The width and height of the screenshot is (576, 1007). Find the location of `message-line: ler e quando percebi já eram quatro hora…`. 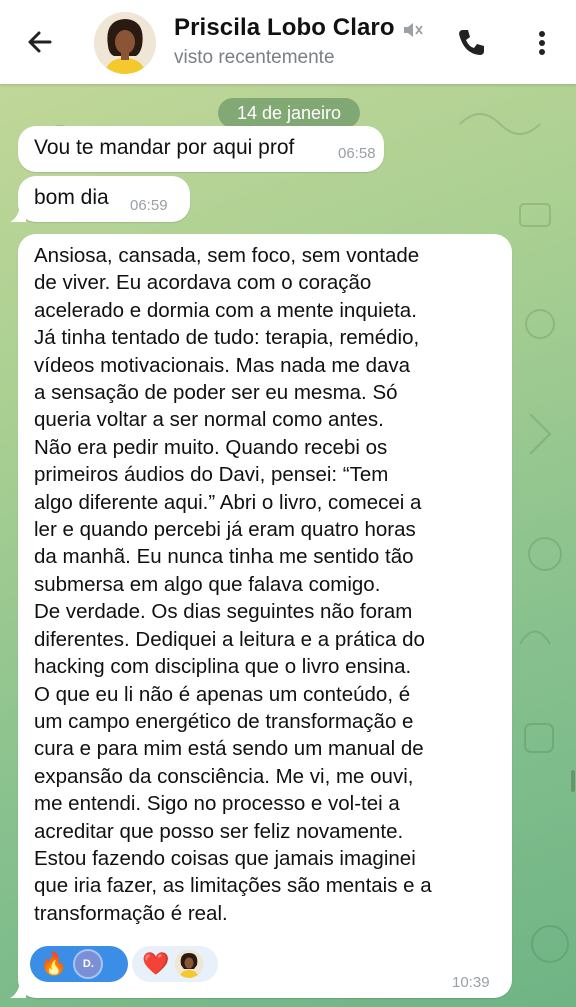

message-line: ler e quando percebi já eram quatro hora… is located at coordinates (225, 530).